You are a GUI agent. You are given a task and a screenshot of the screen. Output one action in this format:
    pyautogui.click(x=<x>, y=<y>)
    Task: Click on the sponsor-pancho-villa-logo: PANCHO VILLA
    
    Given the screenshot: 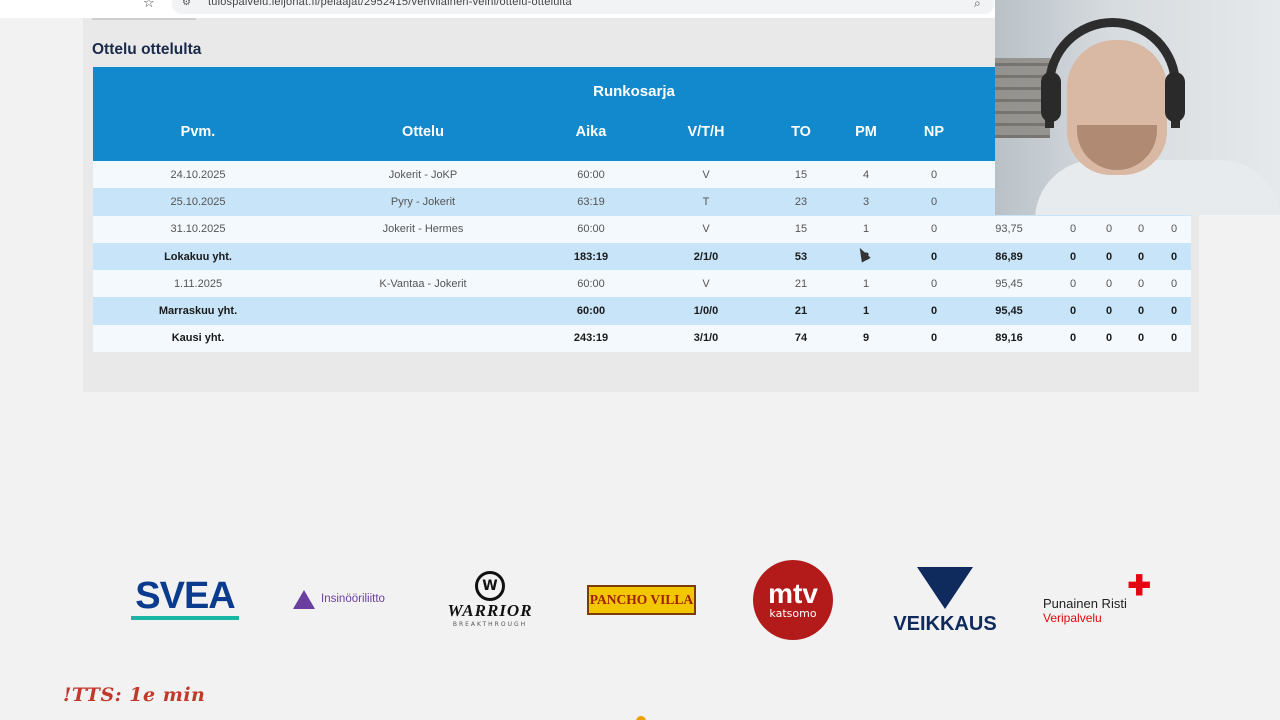 What is the action you would take?
    pyautogui.click(x=641, y=600)
    